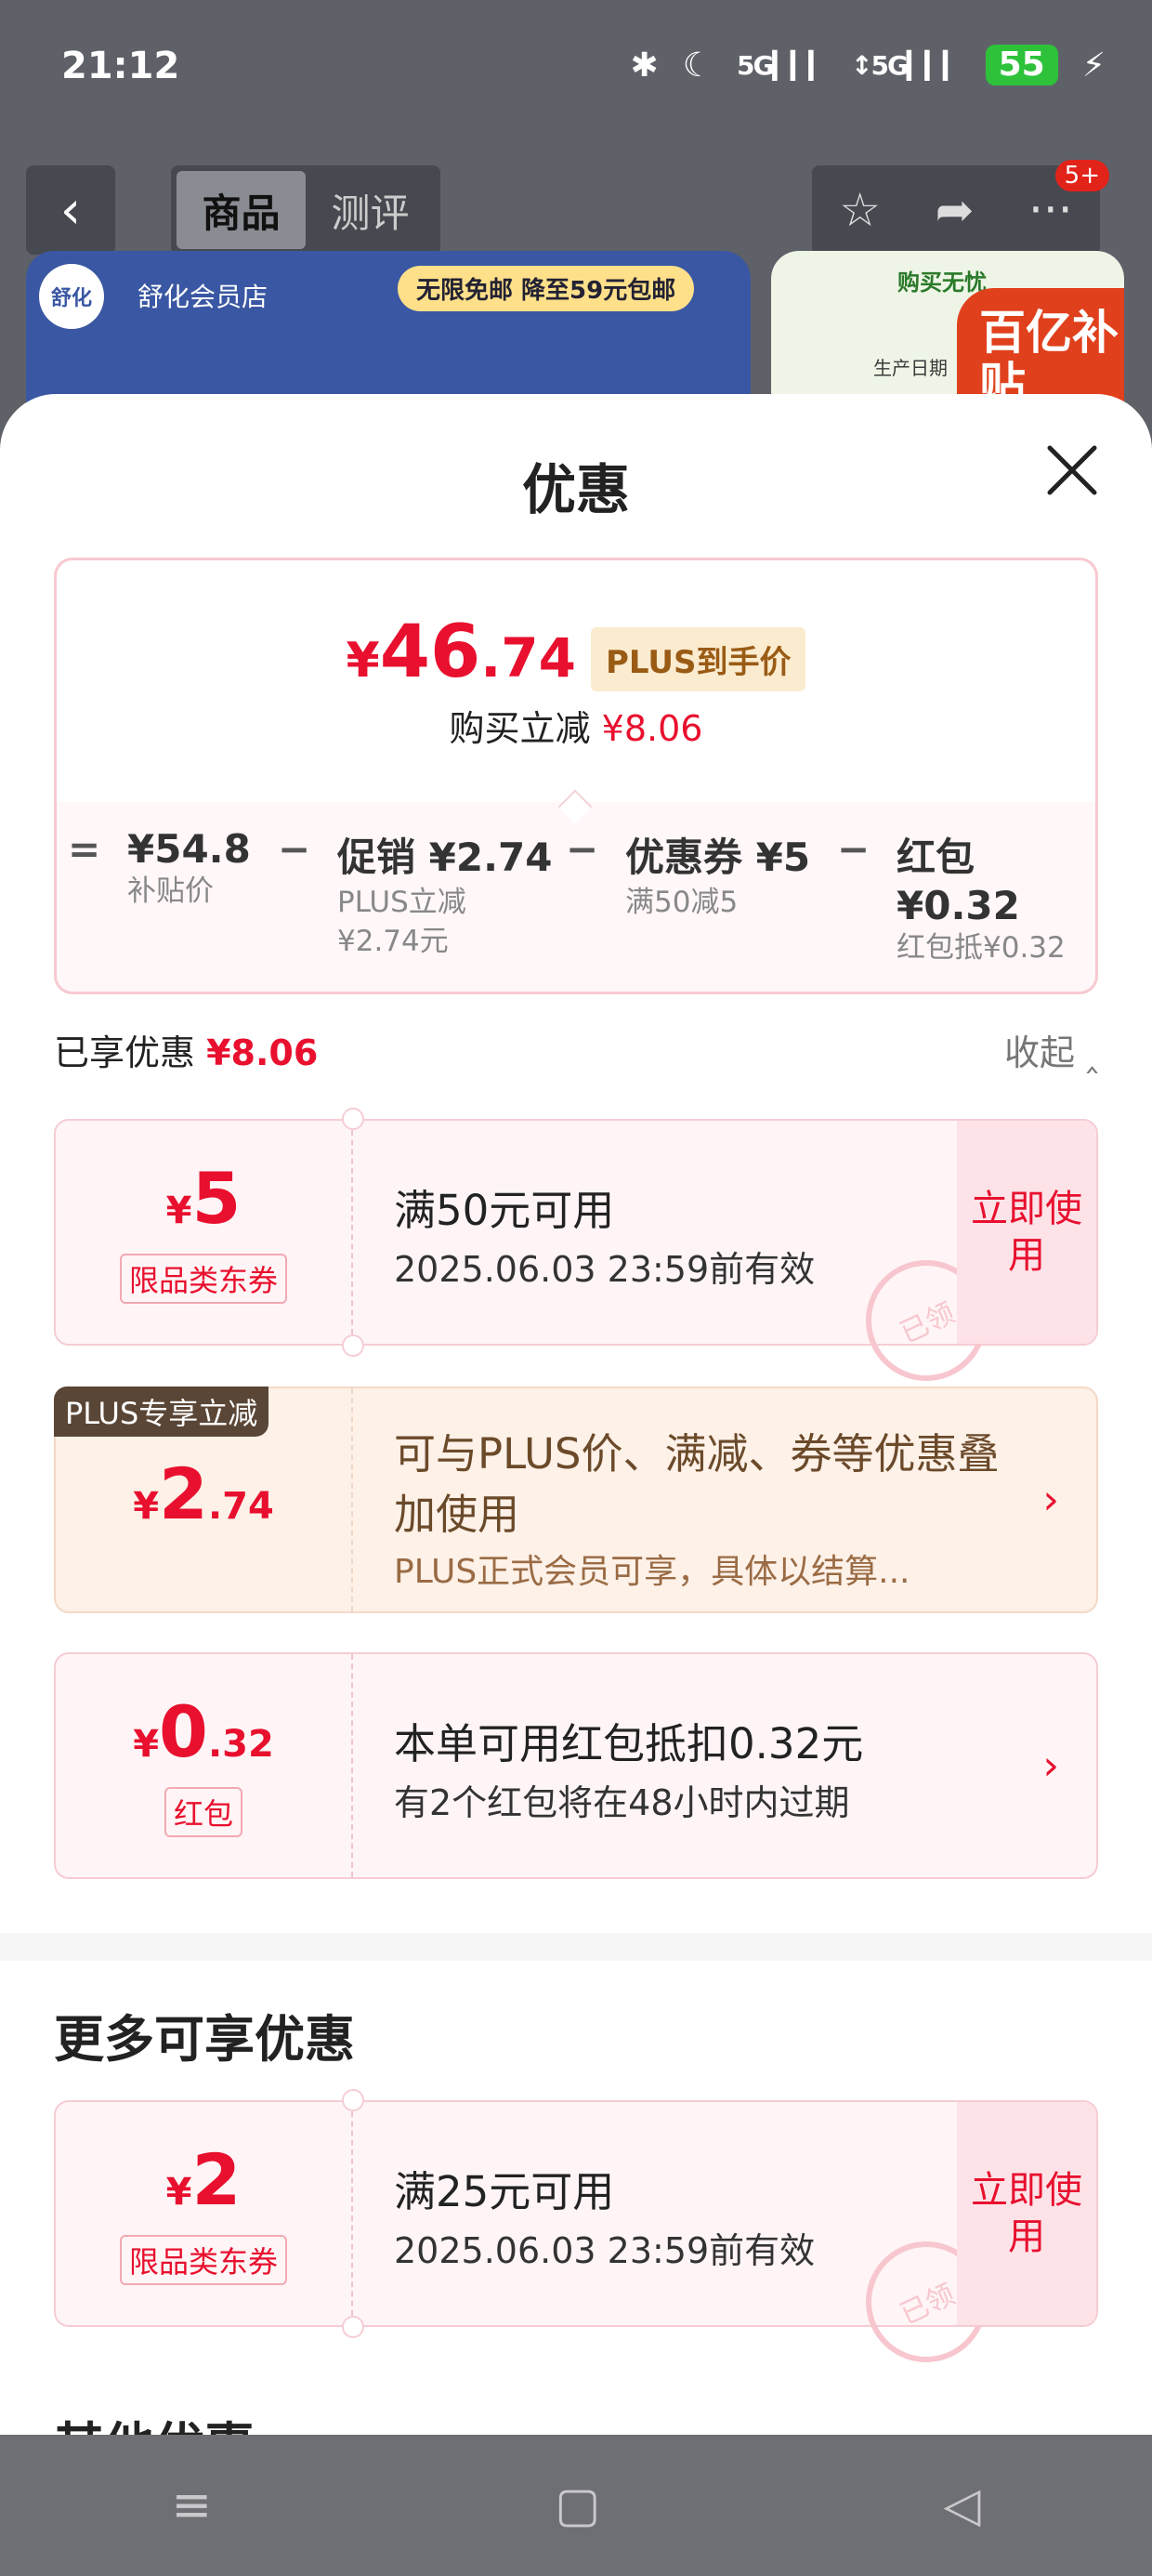 The height and width of the screenshot is (2576, 1152). I want to click on clock: 21:12, so click(121, 66).